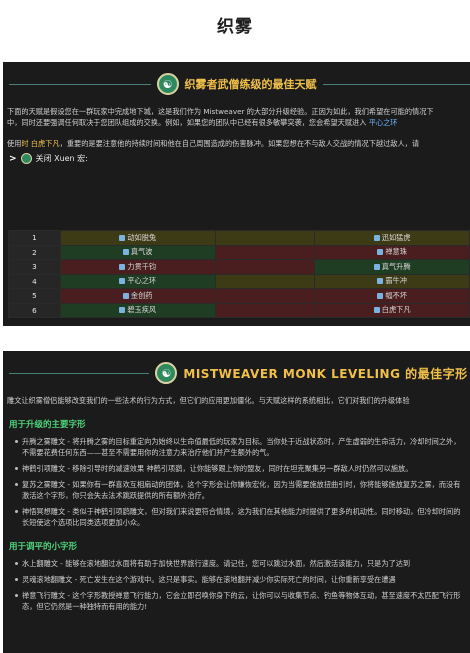  I want to click on talent-option: 迅如猛虎, so click(392, 238).